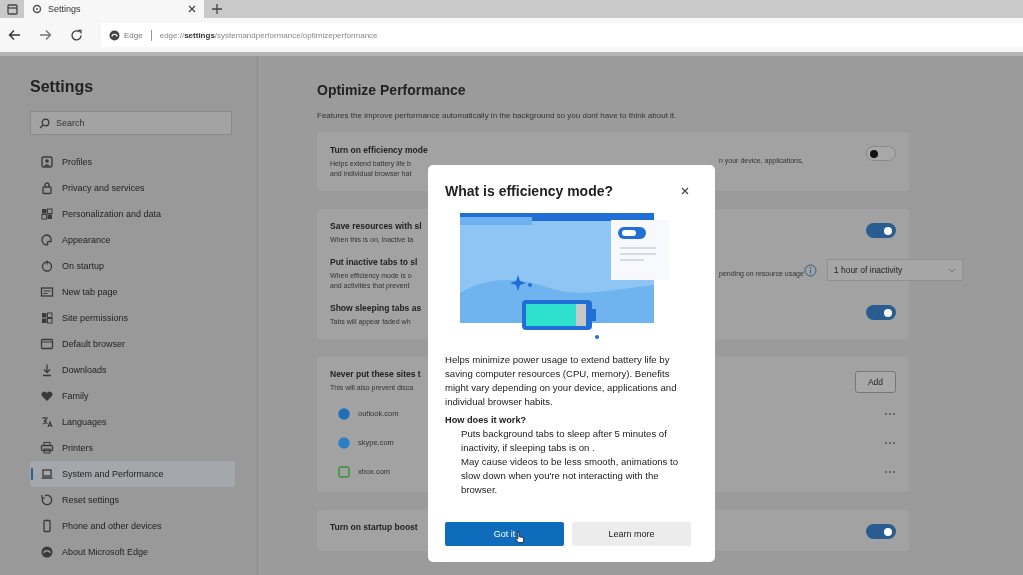  Describe the element at coordinates (47, 474) in the screenshot. I see `laptop-icon` at that location.